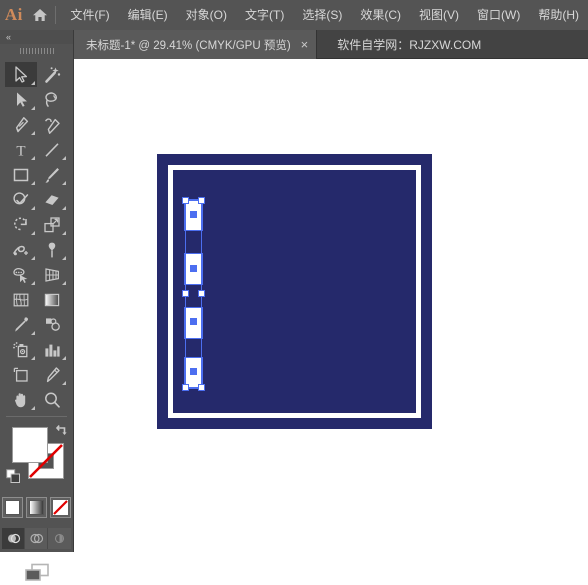 The height and width of the screenshot is (585, 588). I want to click on menu-select: 选择(S), so click(322, 15).